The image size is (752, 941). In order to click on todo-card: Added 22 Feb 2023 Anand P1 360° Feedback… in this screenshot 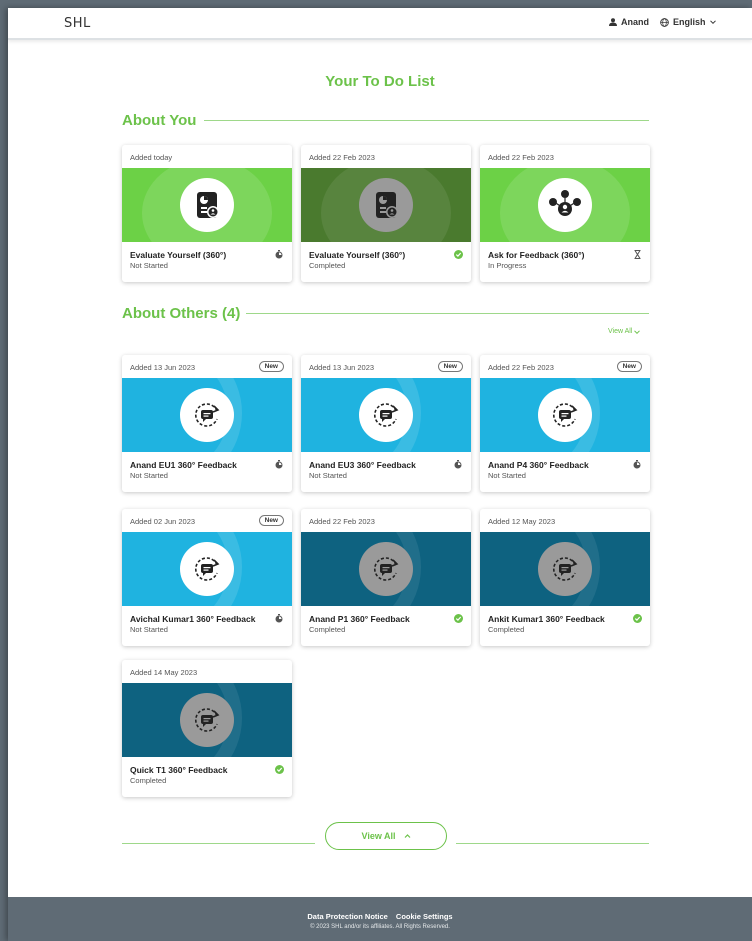, I will do `click(386, 577)`.